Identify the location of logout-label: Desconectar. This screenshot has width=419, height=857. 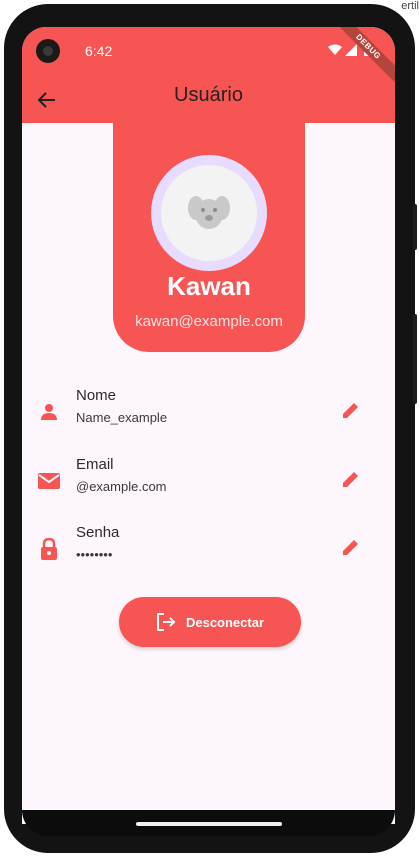
(225, 622).